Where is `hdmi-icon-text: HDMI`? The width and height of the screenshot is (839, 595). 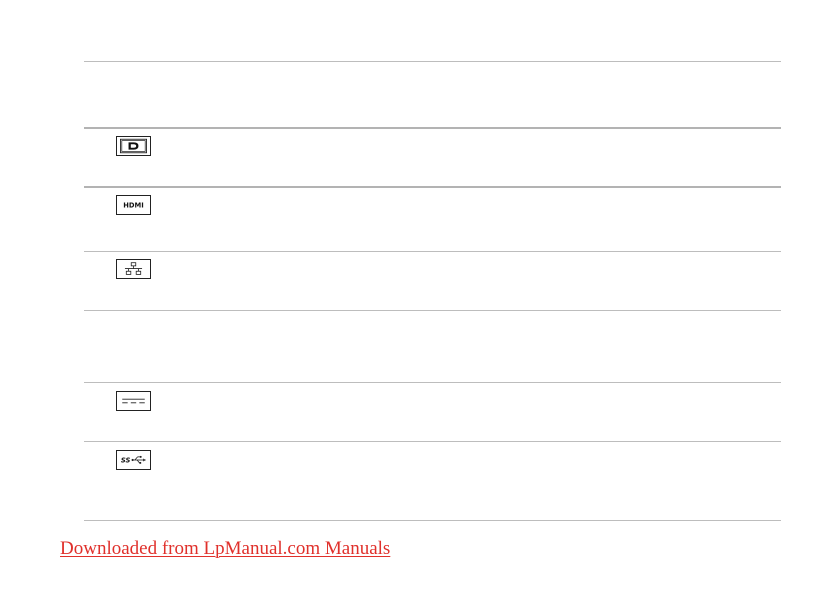 hdmi-icon-text: HDMI is located at coordinates (133, 206).